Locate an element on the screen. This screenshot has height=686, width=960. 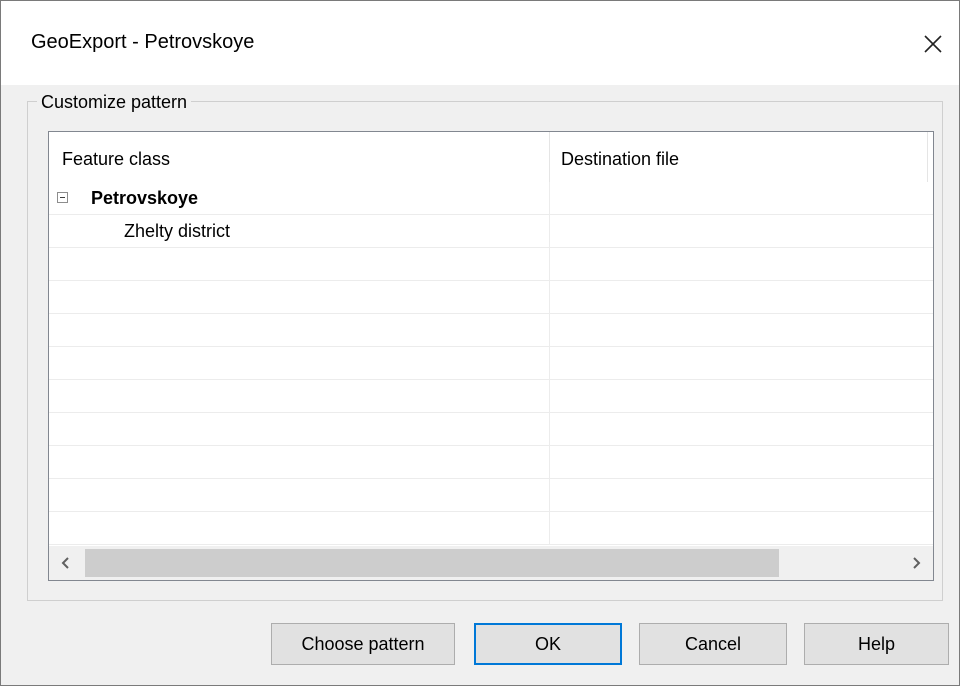
collapse-toggle-icon is located at coordinates (62, 197).